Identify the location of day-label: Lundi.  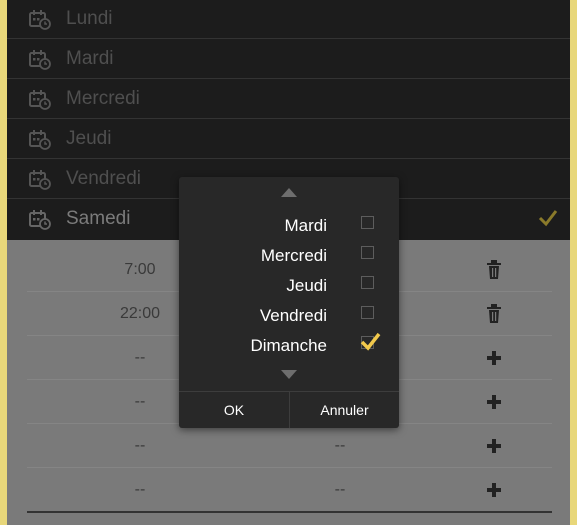
(89, 18).